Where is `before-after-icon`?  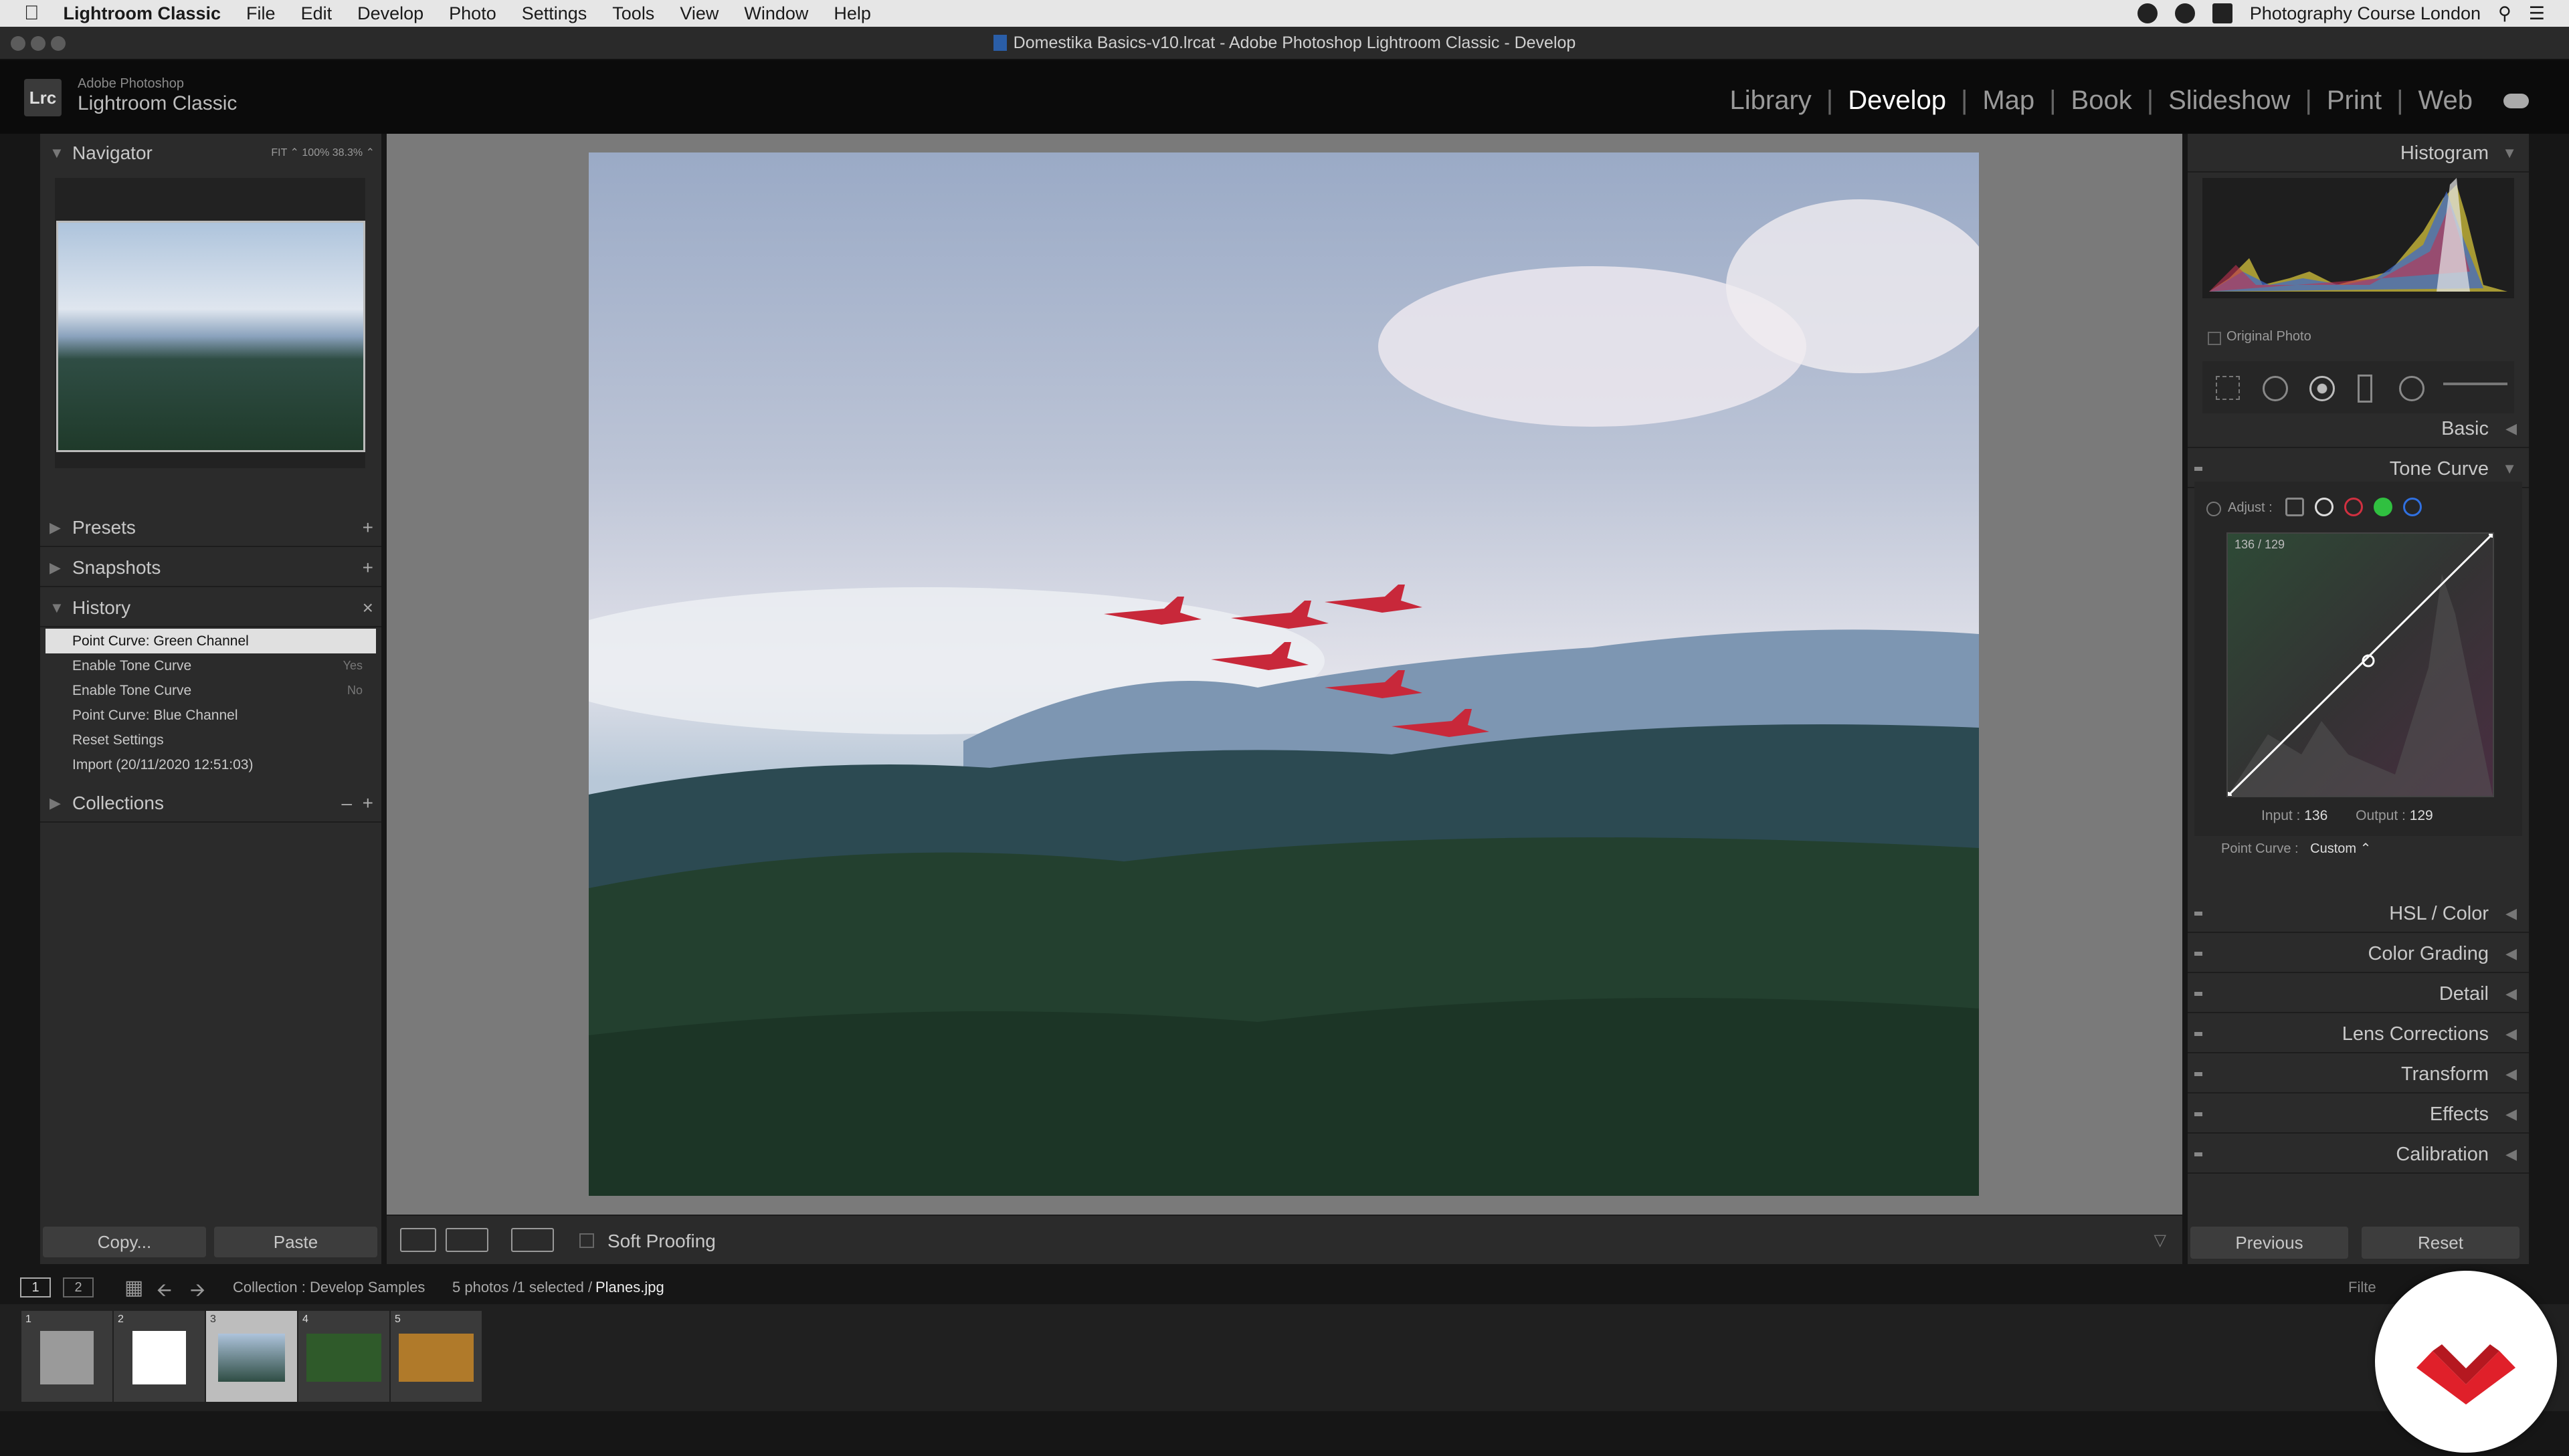 before-after-icon is located at coordinates (467, 1240).